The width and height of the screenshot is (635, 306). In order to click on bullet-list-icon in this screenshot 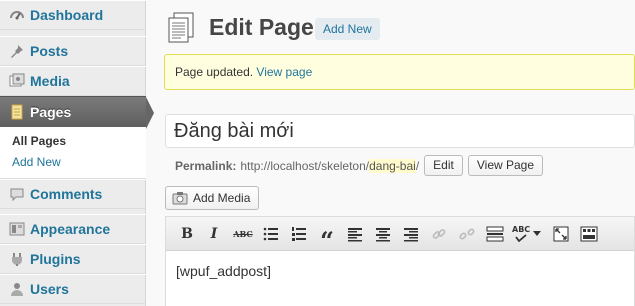, I will do `click(271, 234)`.